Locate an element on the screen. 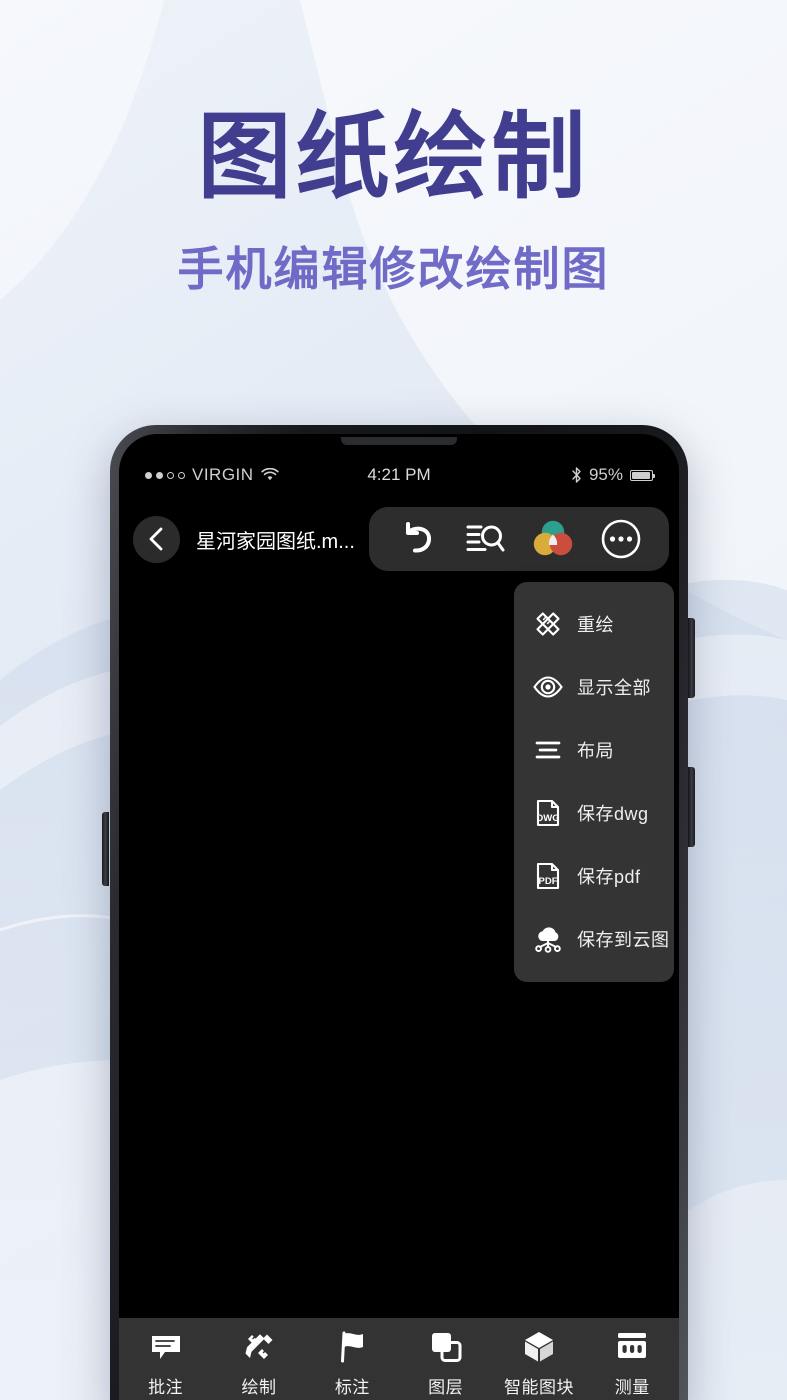  layout-lines-icon is located at coordinates (548, 750).